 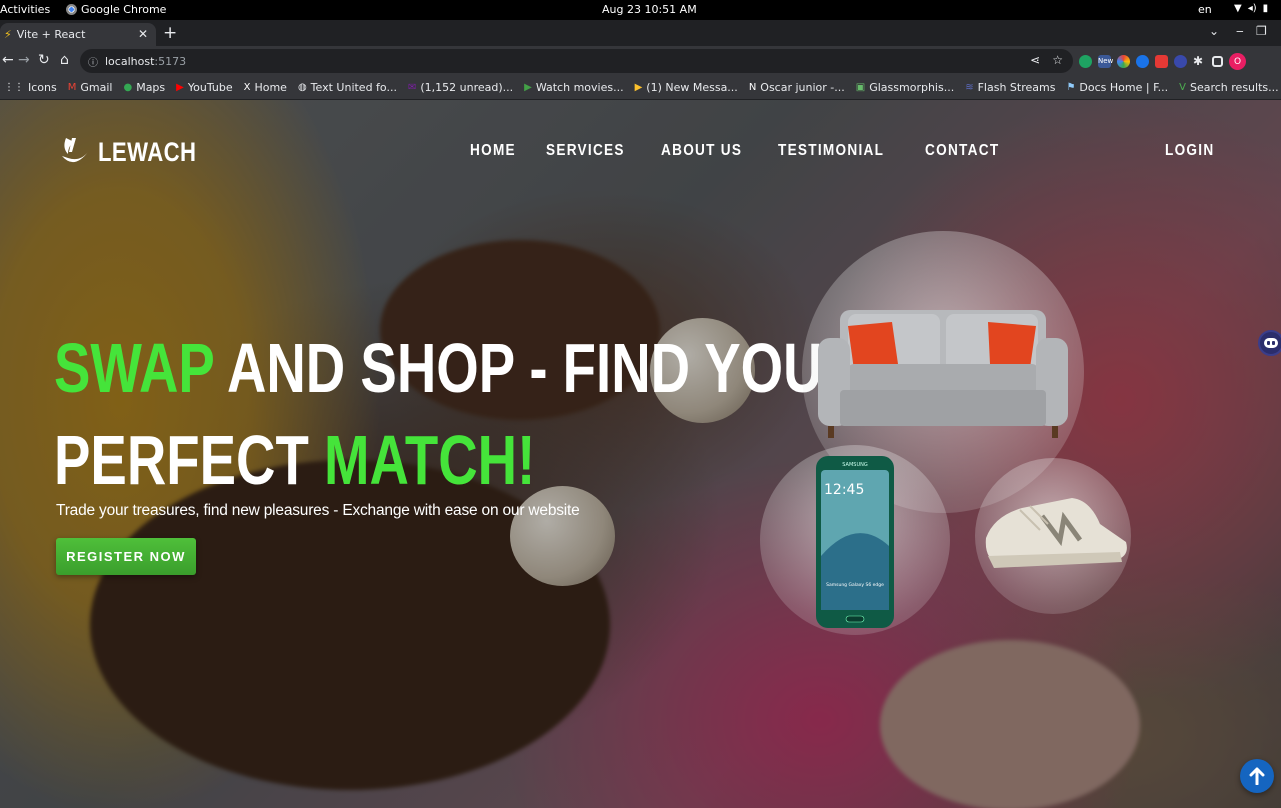 I want to click on minimize-icon: ‒, so click(x=1240, y=31).